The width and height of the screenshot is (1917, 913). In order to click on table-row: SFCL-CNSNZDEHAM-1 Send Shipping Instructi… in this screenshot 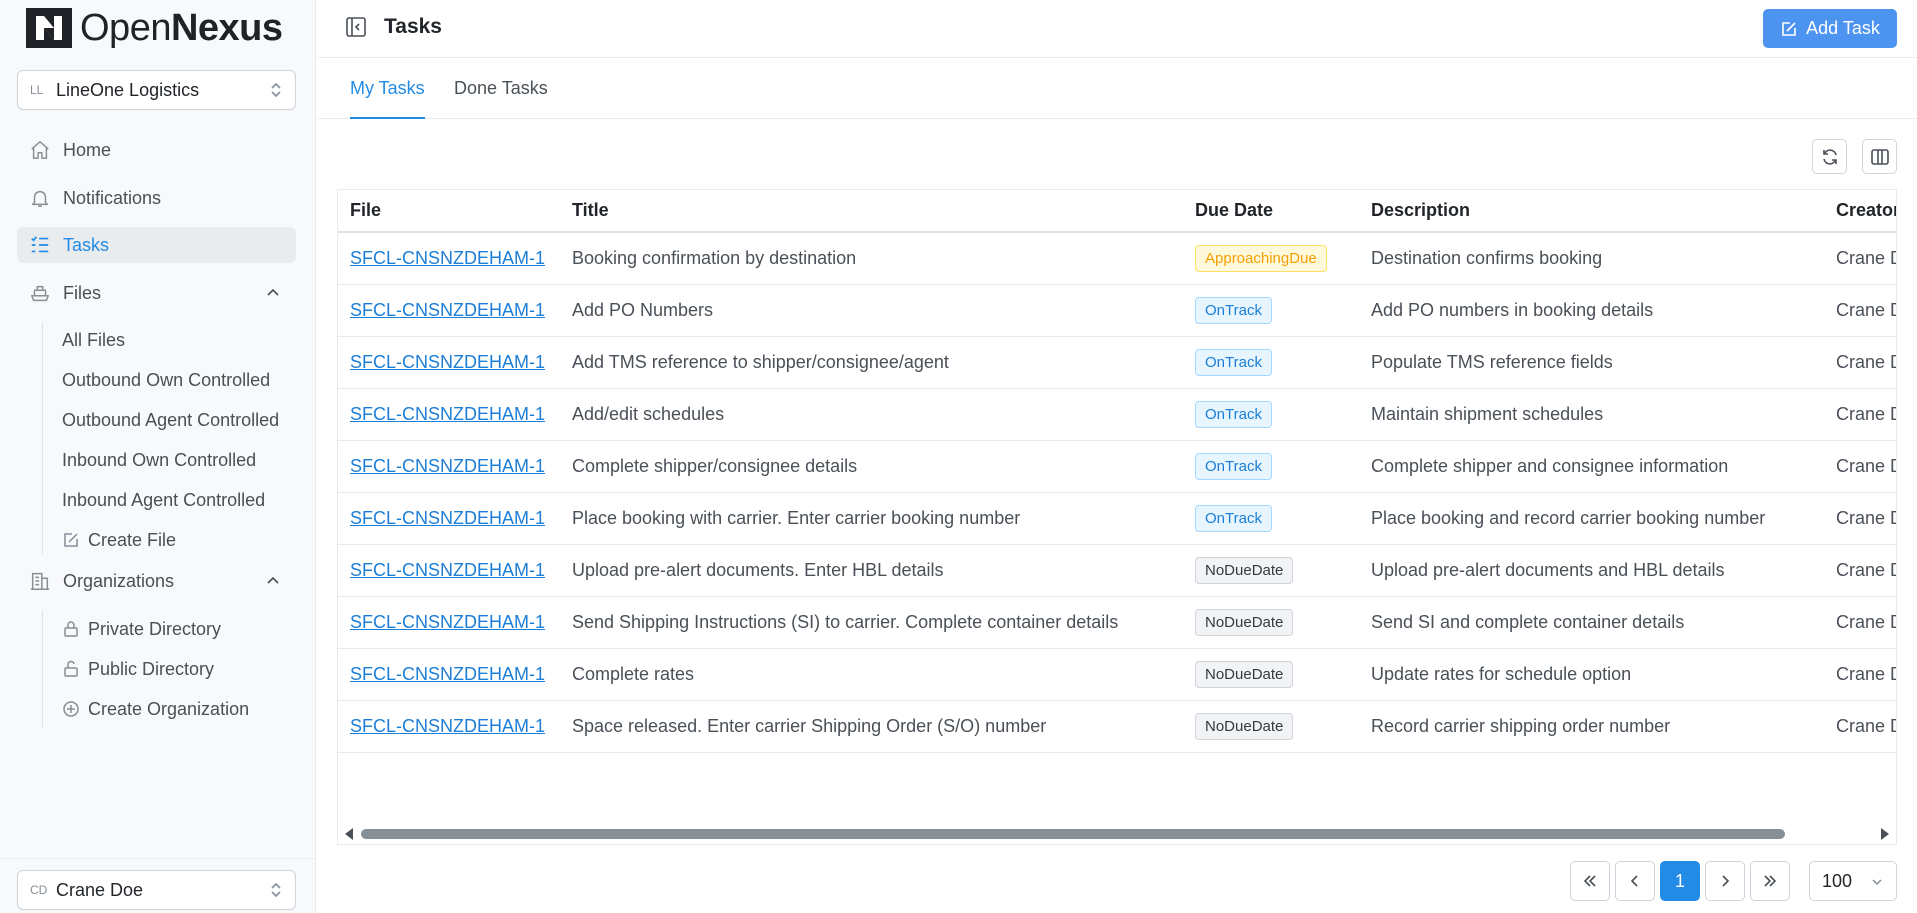, I will do `click(1117, 622)`.